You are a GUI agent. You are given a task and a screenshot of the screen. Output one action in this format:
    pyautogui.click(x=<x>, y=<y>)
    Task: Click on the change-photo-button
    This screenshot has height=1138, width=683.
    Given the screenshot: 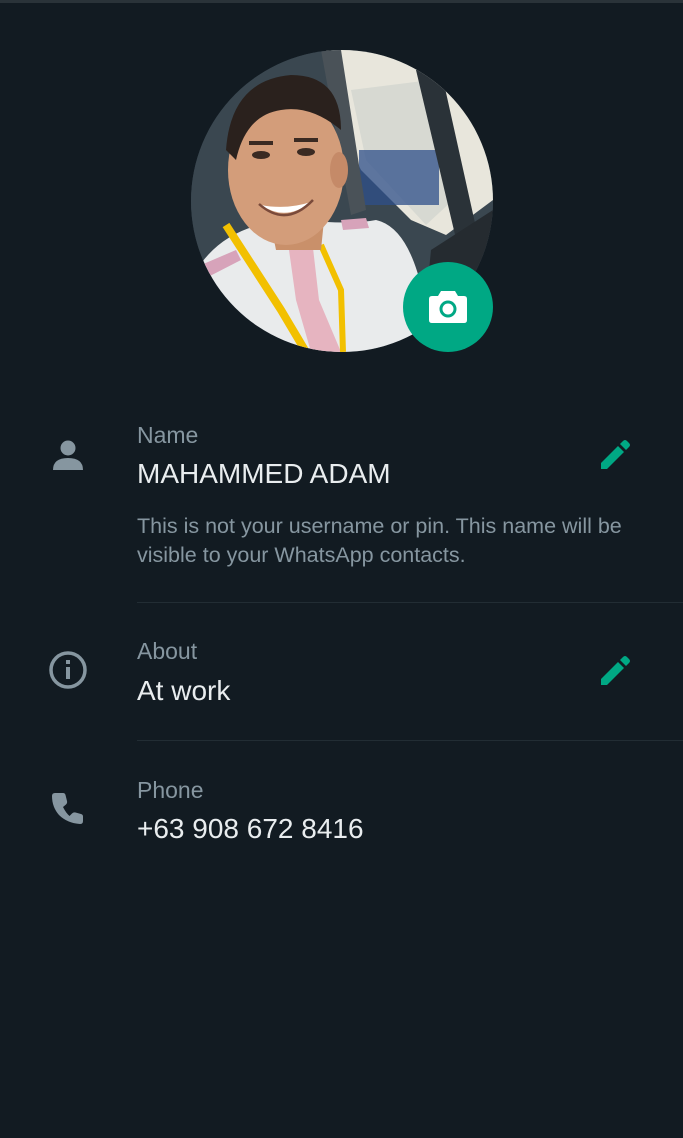 What is the action you would take?
    pyautogui.click(x=448, y=307)
    